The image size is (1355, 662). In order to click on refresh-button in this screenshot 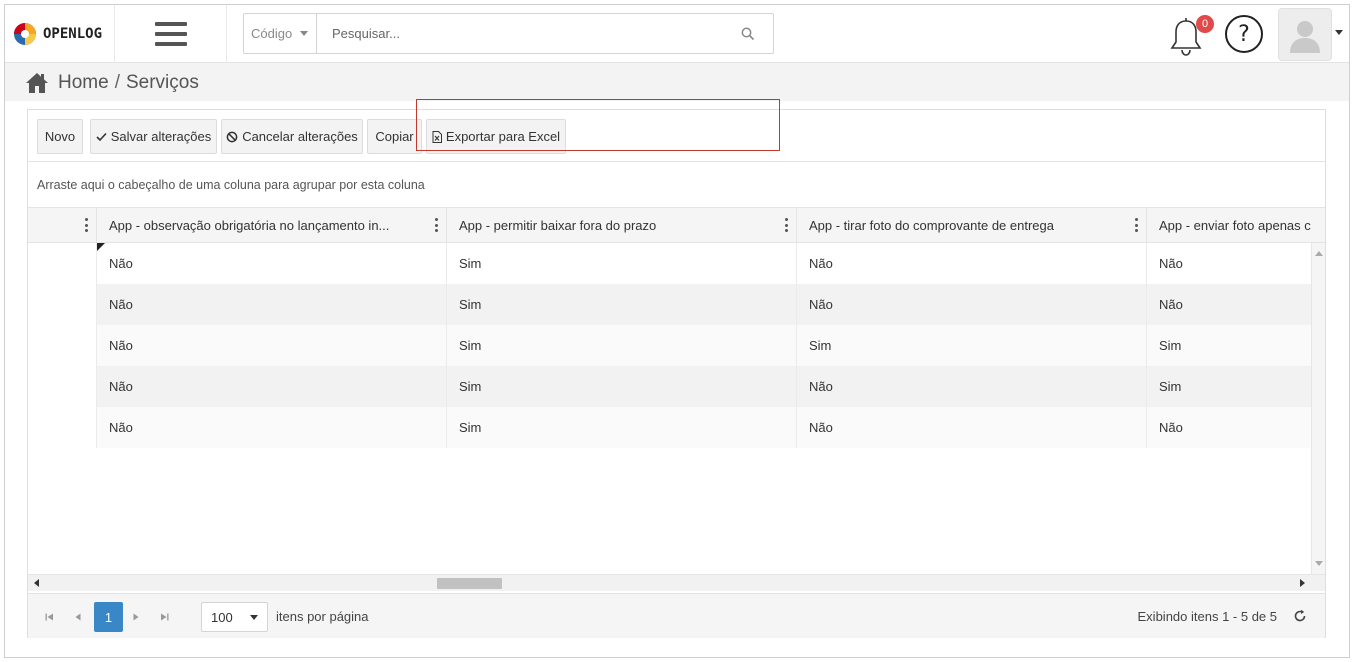, I will do `click(1300, 616)`.